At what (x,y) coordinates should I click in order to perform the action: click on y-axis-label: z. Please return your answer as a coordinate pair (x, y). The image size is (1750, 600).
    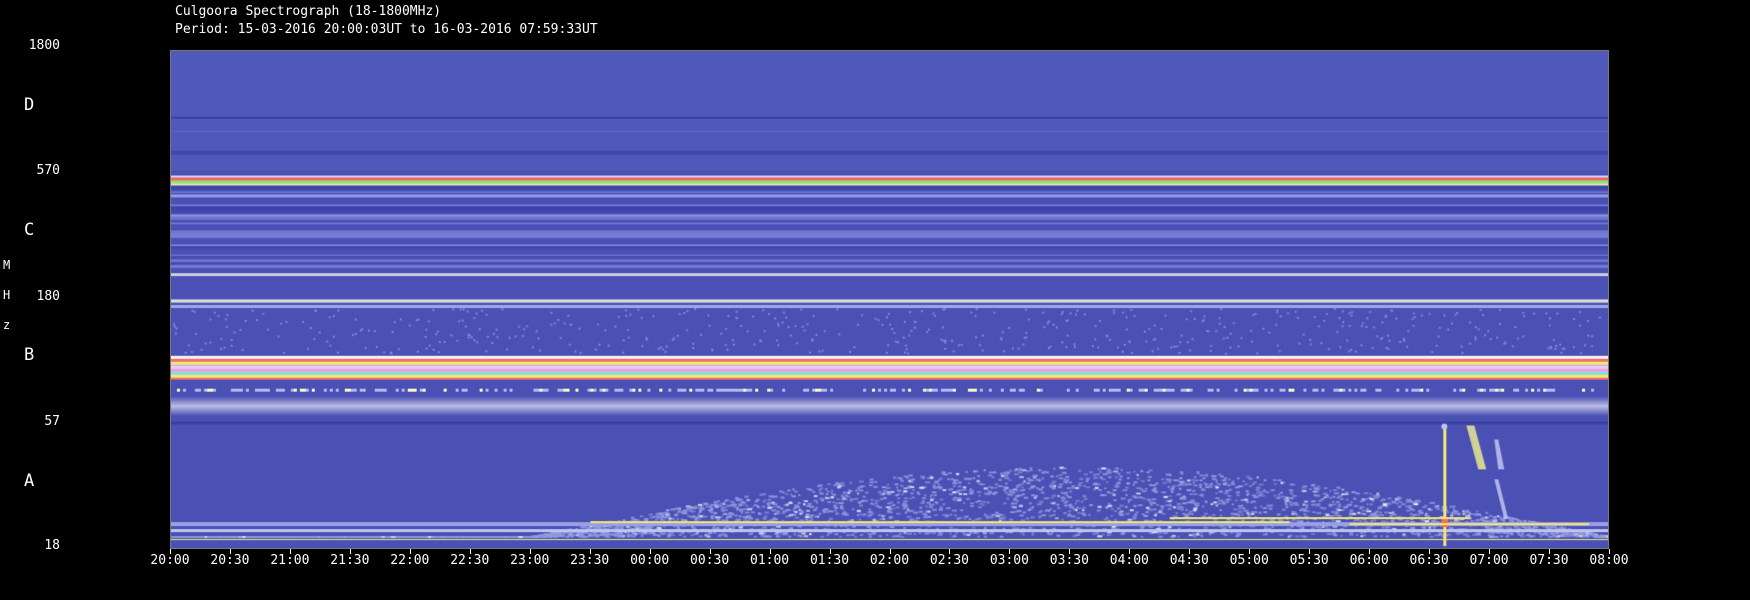
    Looking at the image, I should click on (7, 325).